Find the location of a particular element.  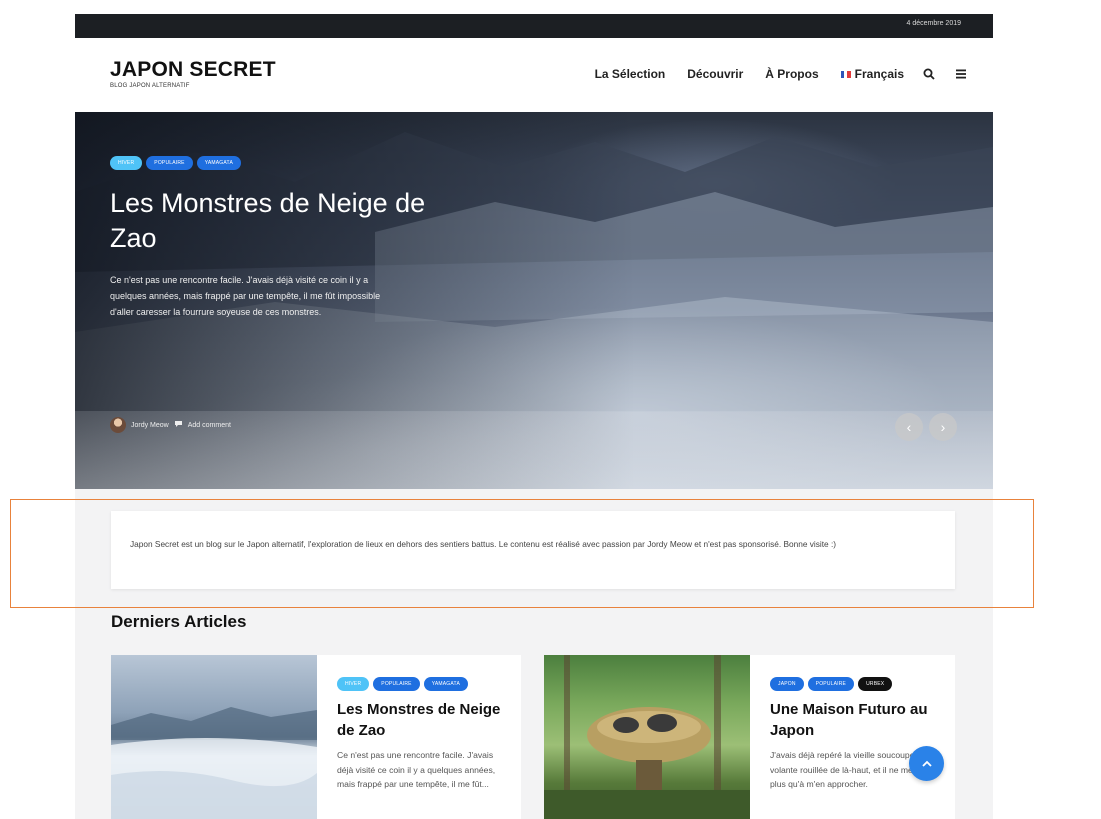

highlight-frame is located at coordinates (522, 553).